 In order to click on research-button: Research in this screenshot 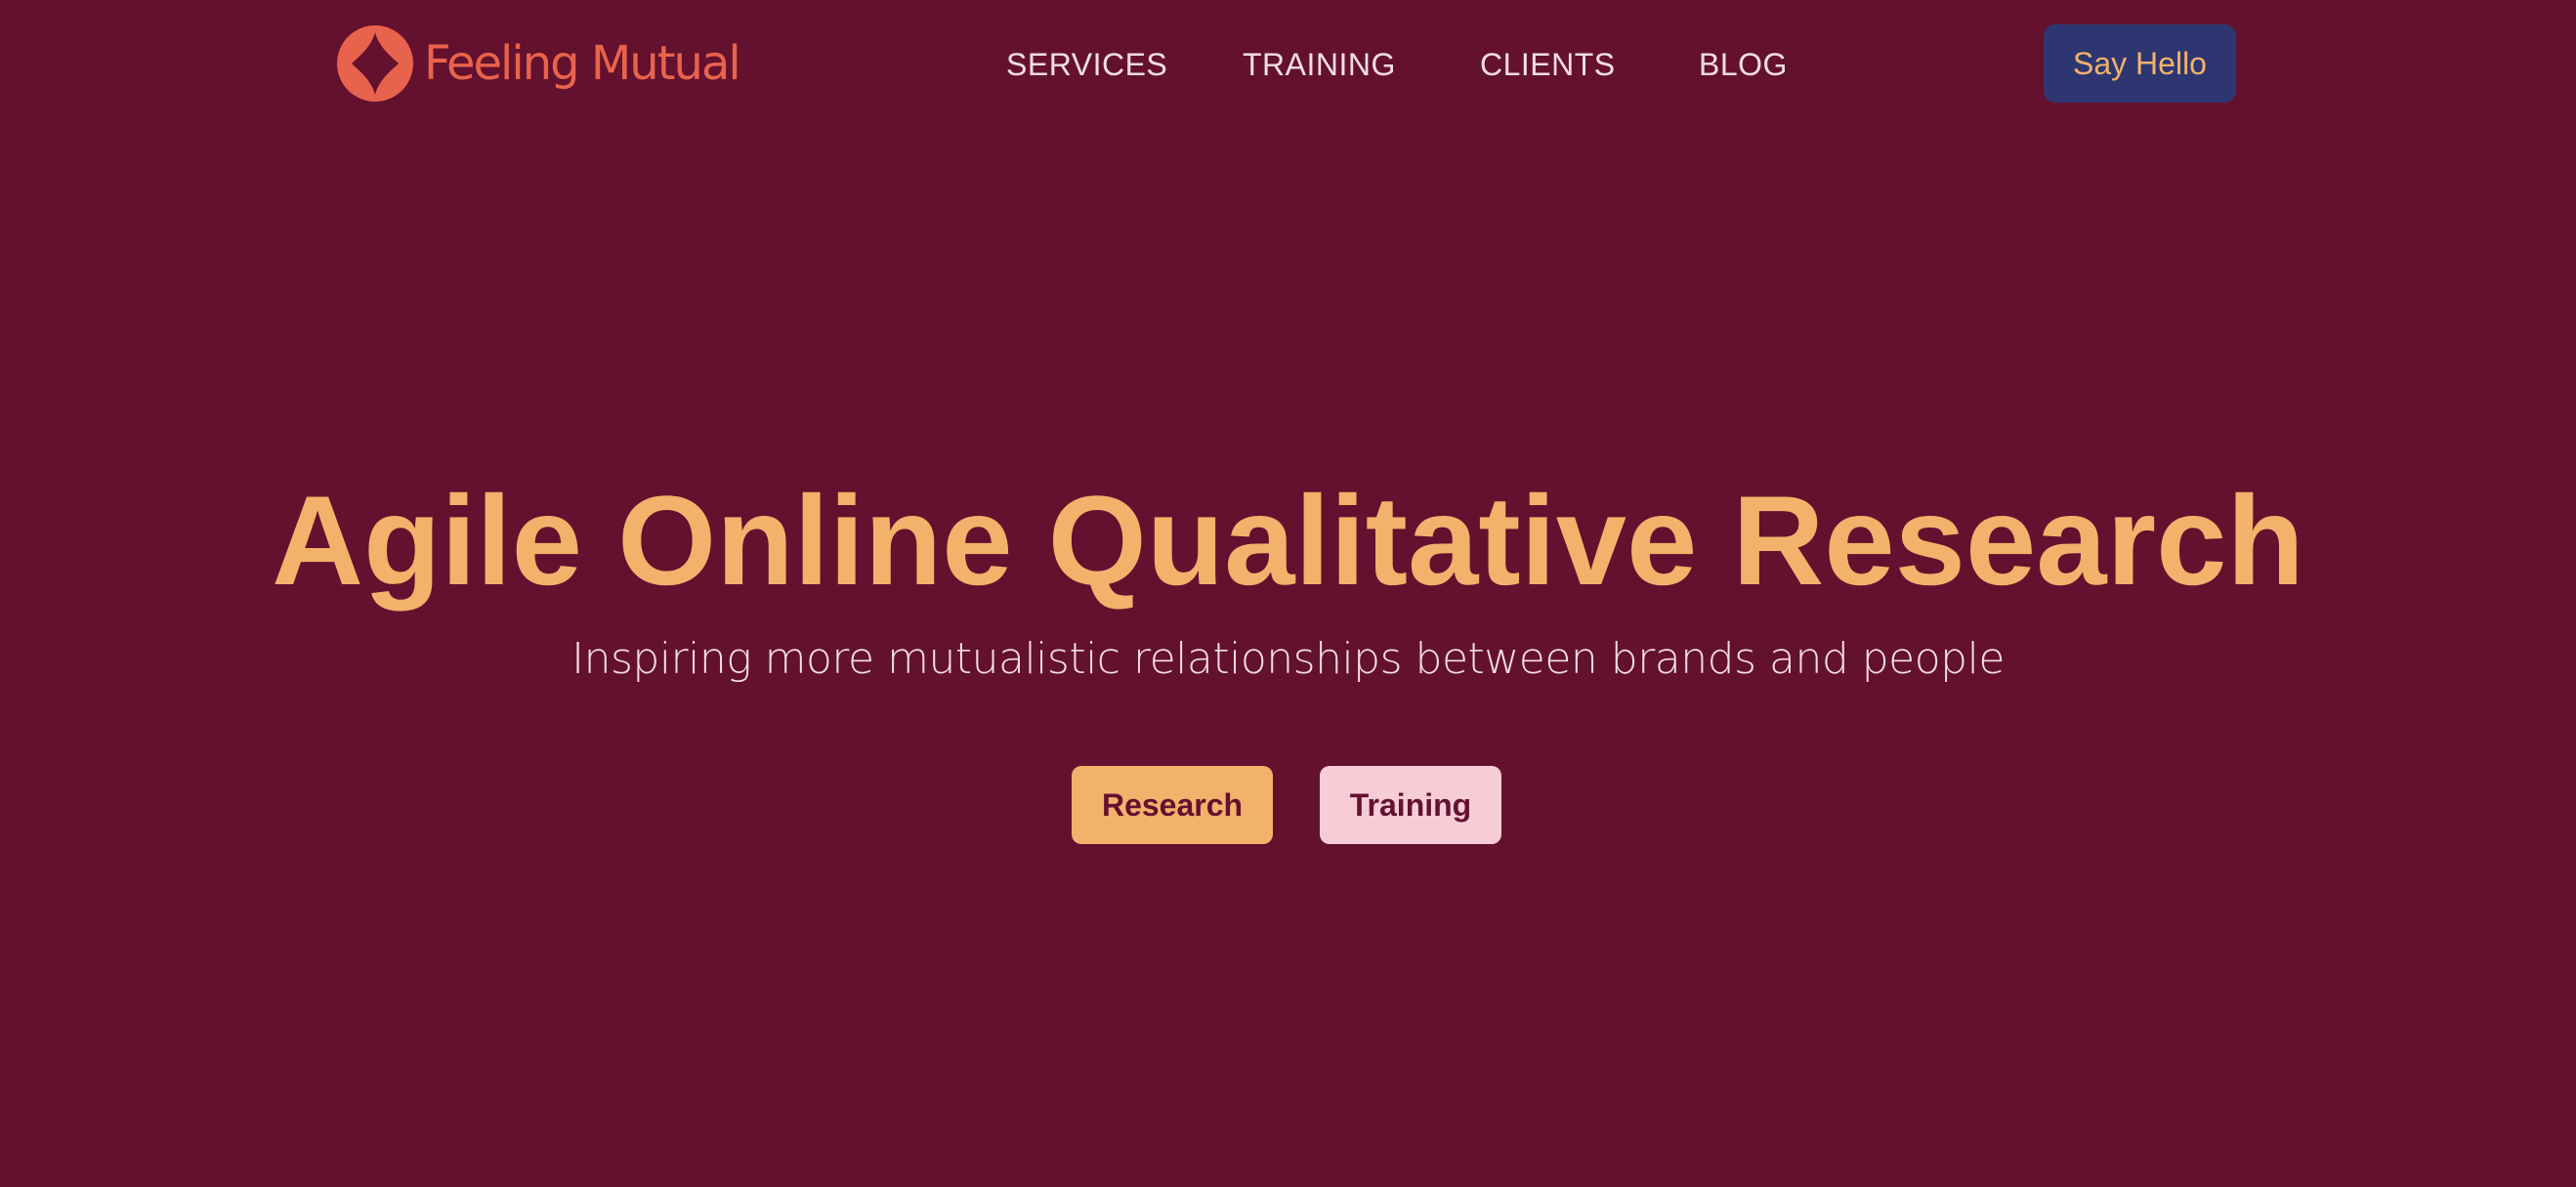, I will do `click(1172, 805)`.